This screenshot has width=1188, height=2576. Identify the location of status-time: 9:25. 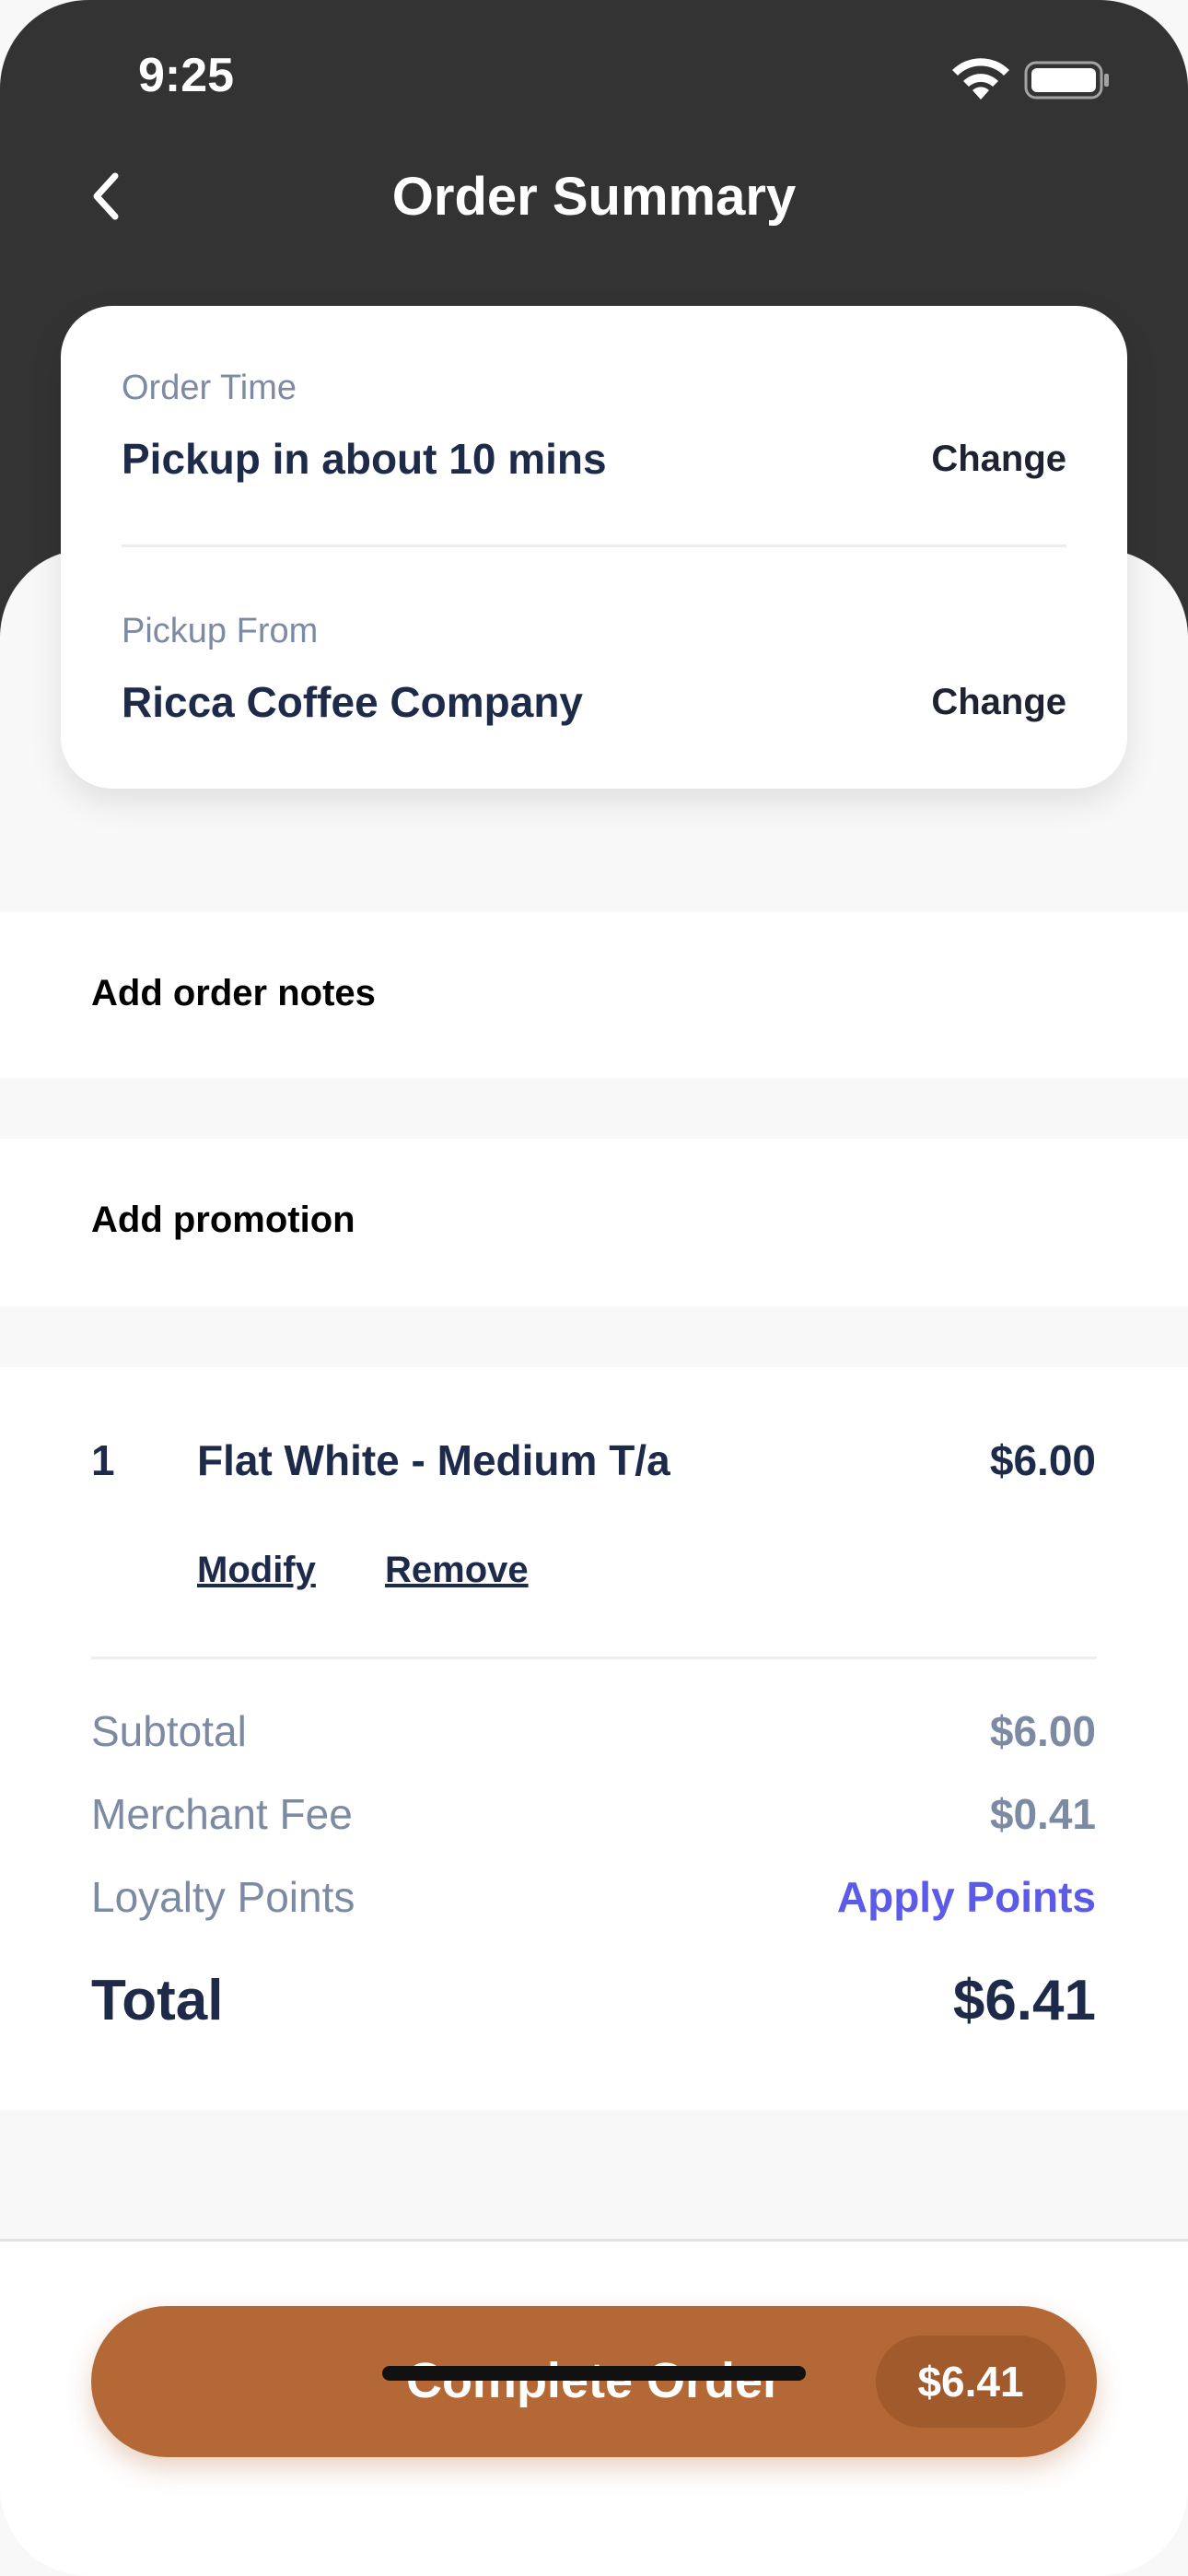
(186, 75).